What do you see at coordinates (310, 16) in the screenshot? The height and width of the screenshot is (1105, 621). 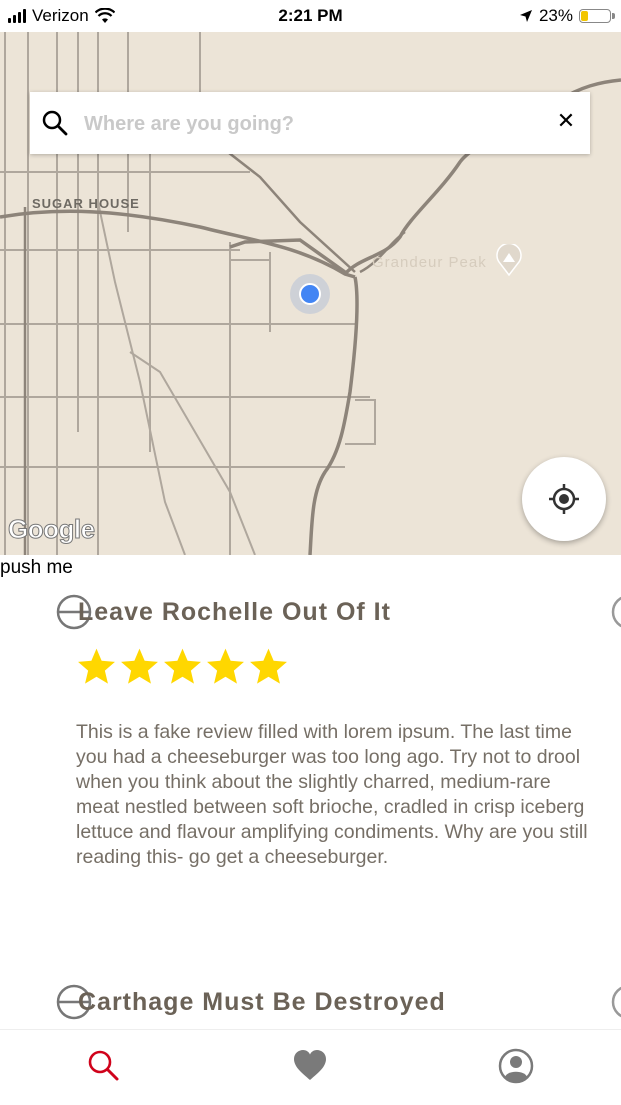 I see `status-bar: Verizon 2:21 PM 23%` at bounding box center [310, 16].